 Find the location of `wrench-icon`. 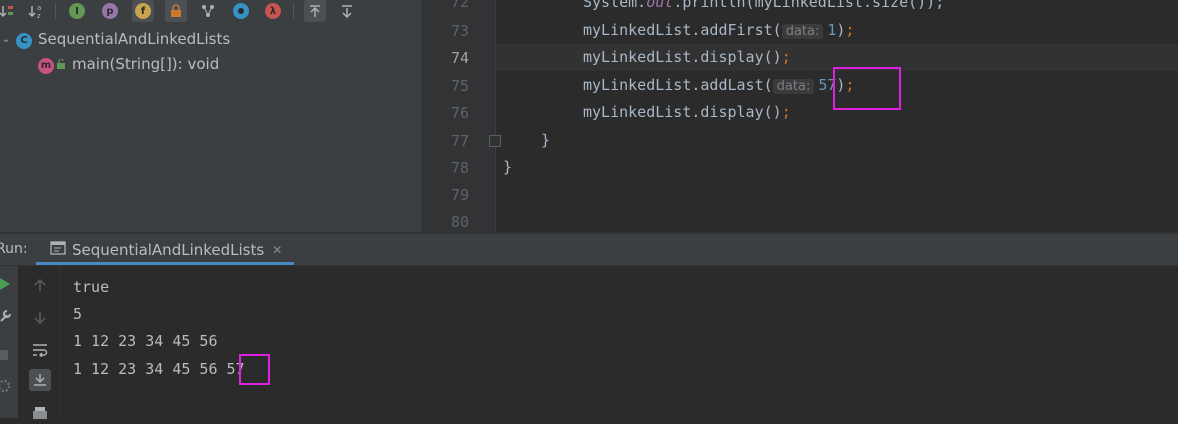

wrench-icon is located at coordinates (6, 317).